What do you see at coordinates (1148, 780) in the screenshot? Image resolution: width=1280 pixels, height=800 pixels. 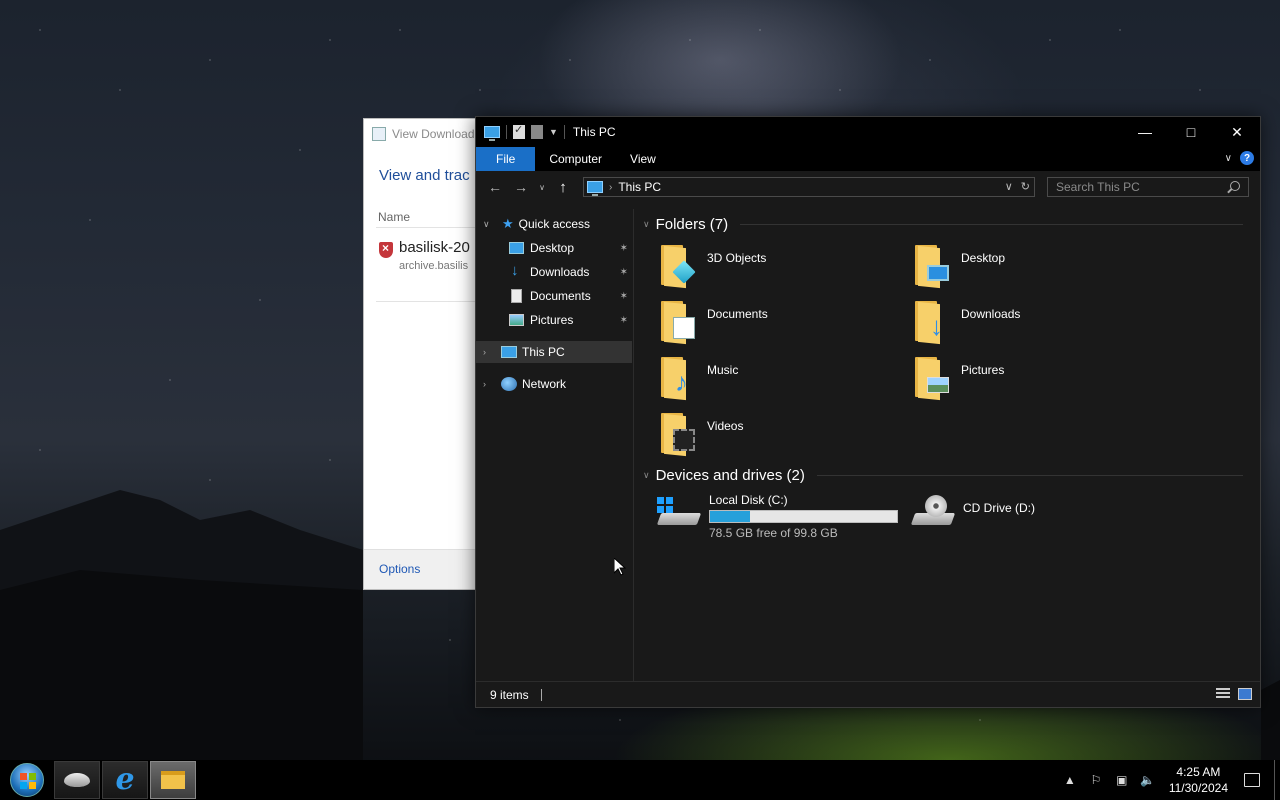 I see `volume-muted-icon: 🔈` at bounding box center [1148, 780].